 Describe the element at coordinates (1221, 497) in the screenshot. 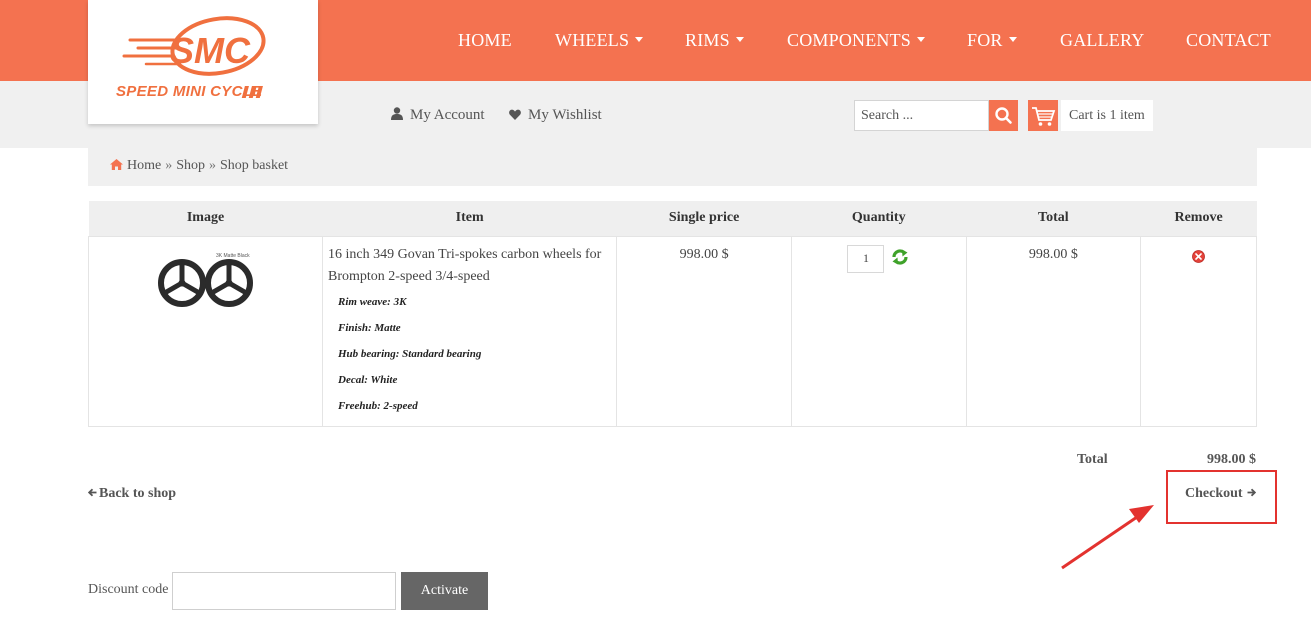

I see `checkout-highlight-box` at that location.